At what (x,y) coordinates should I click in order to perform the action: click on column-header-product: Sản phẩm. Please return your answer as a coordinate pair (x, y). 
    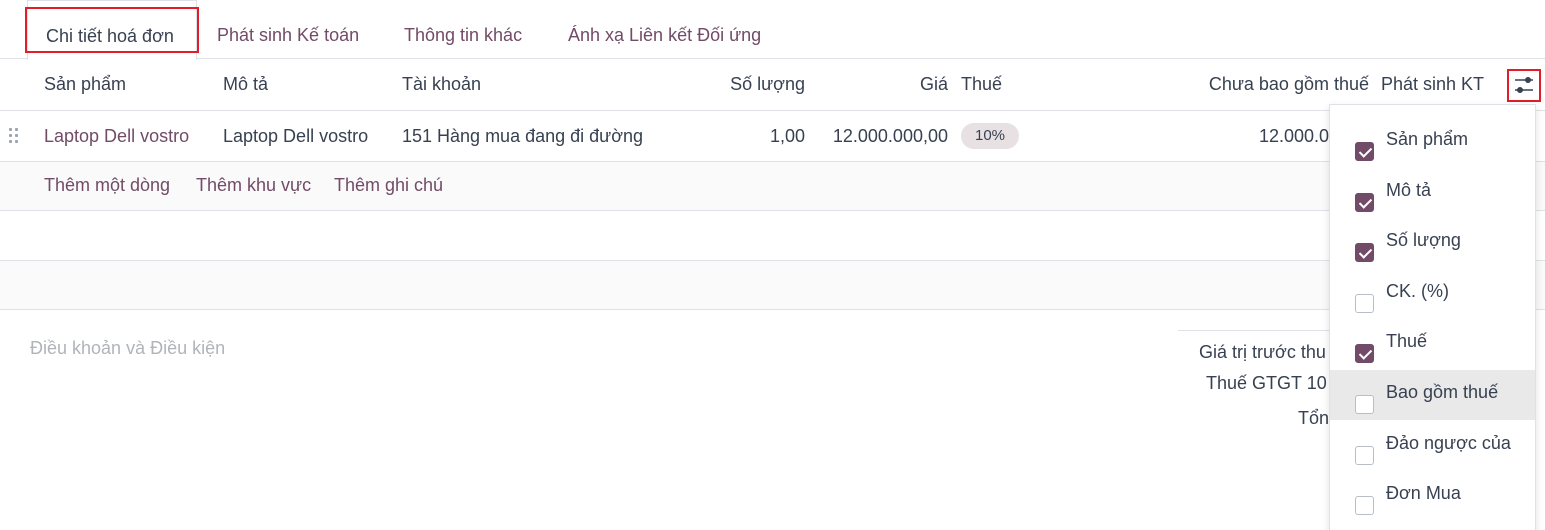
    Looking at the image, I should click on (85, 84).